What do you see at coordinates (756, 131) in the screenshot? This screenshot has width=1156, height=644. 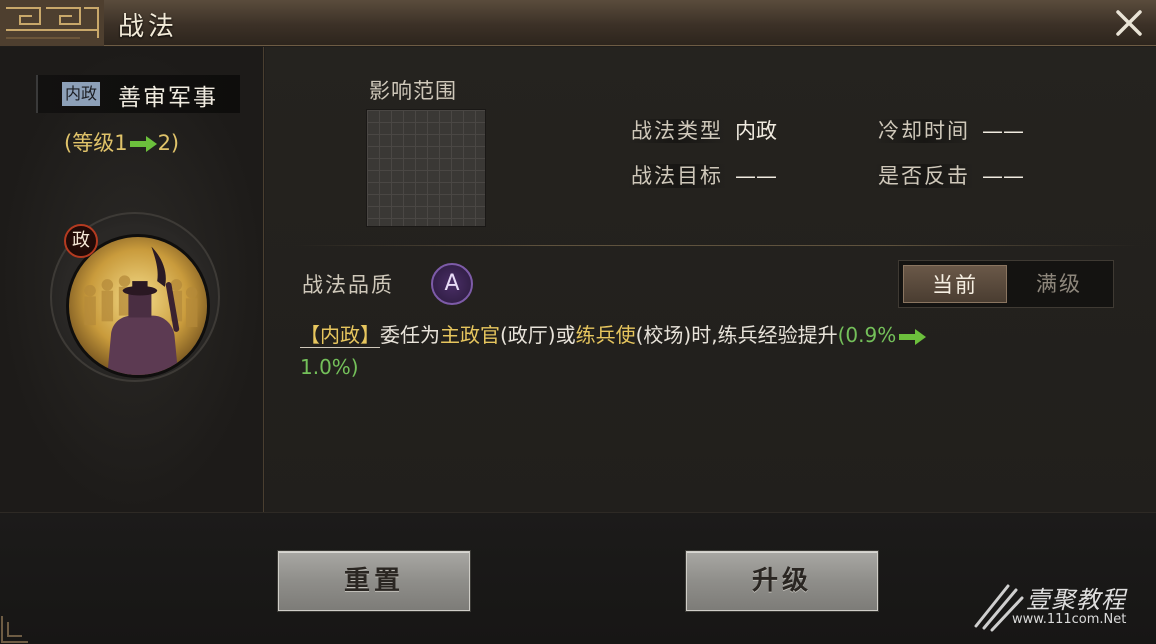 I see `skill-type-value: 内政` at bounding box center [756, 131].